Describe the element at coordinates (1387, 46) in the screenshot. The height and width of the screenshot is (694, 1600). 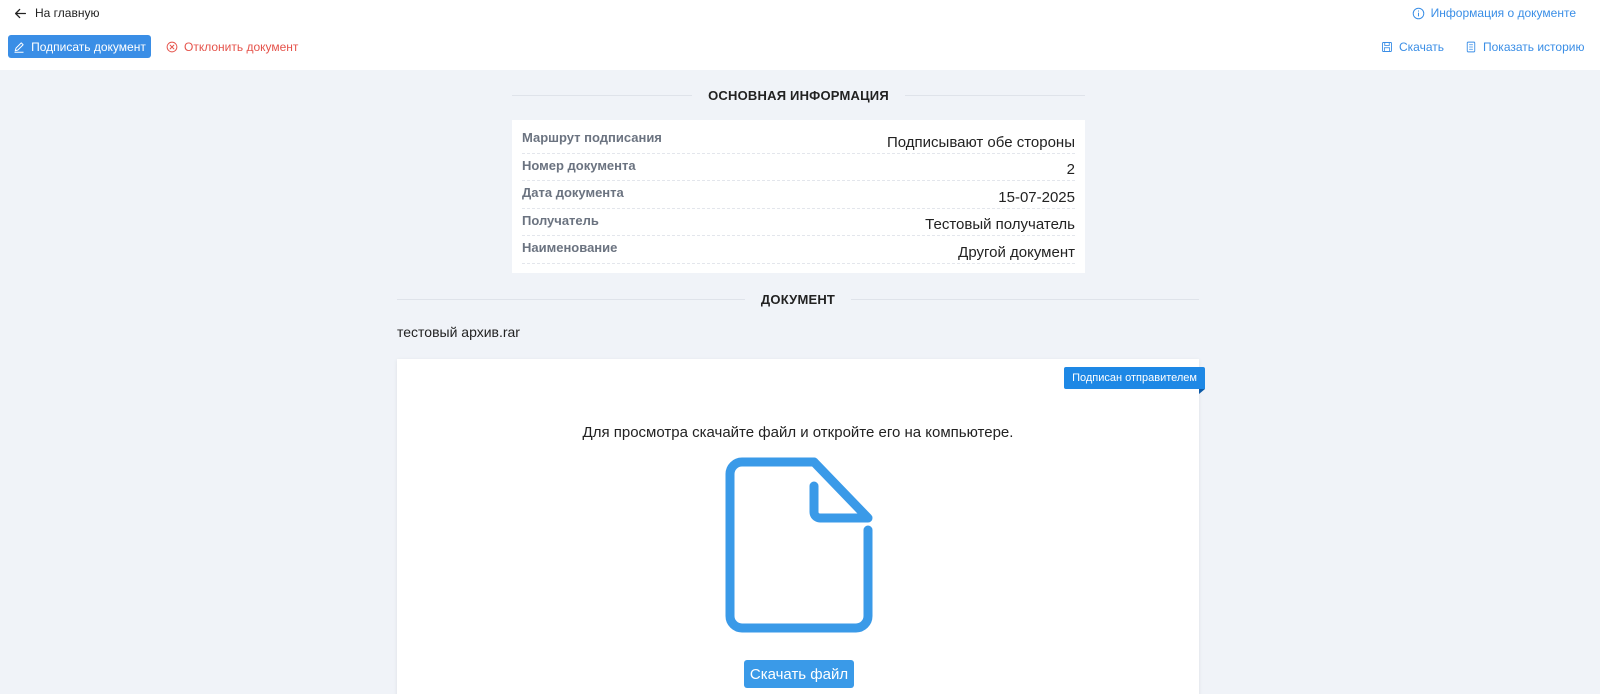
I see `save-icon` at that location.